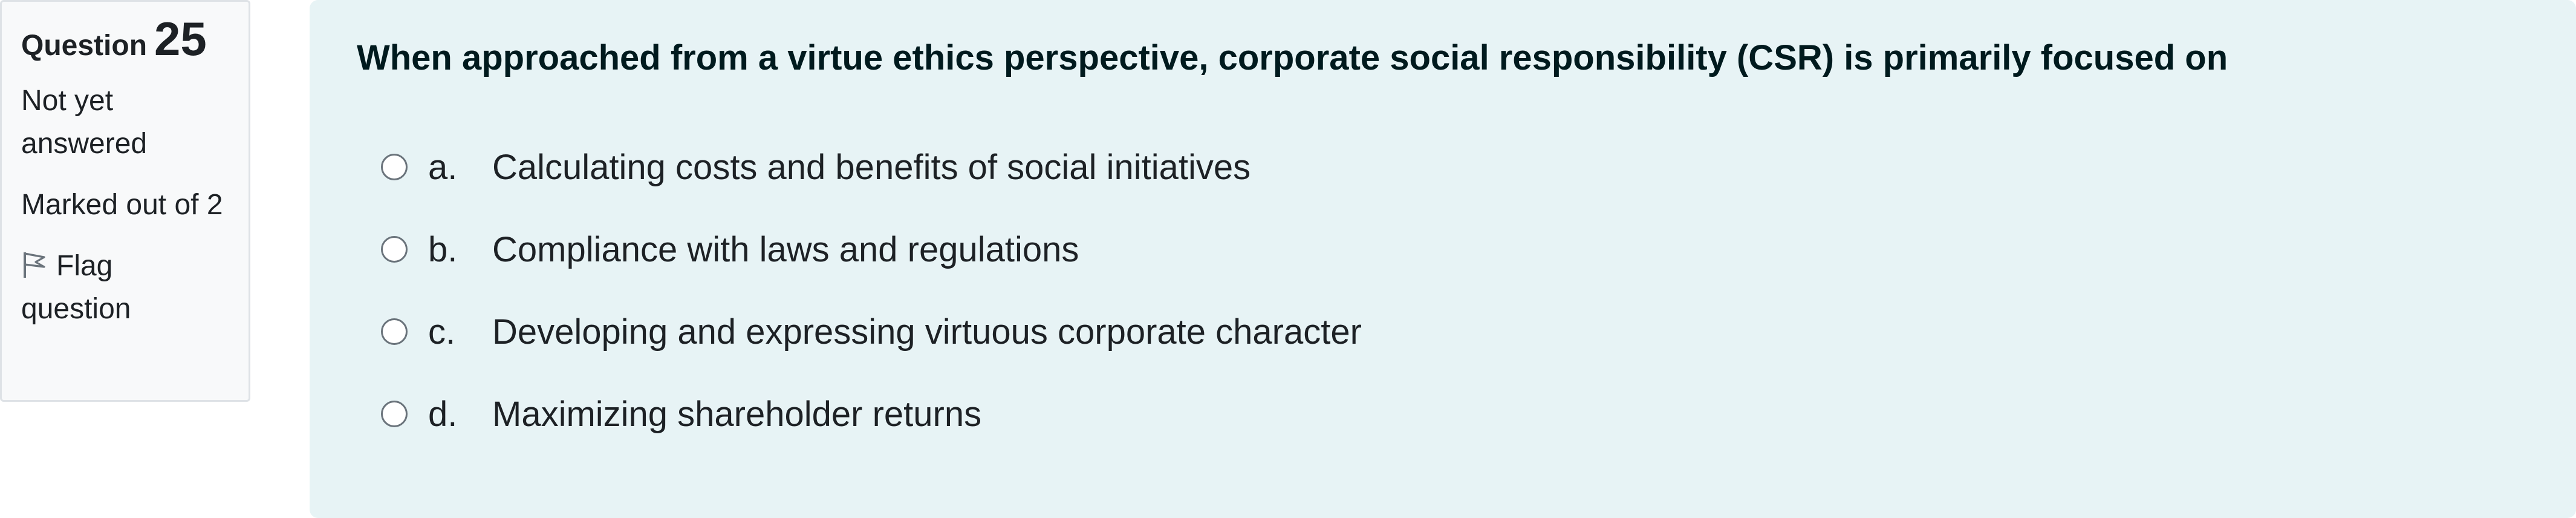 The height and width of the screenshot is (518, 2576). Describe the element at coordinates (395, 249) in the screenshot. I see `radio-button-b` at that location.